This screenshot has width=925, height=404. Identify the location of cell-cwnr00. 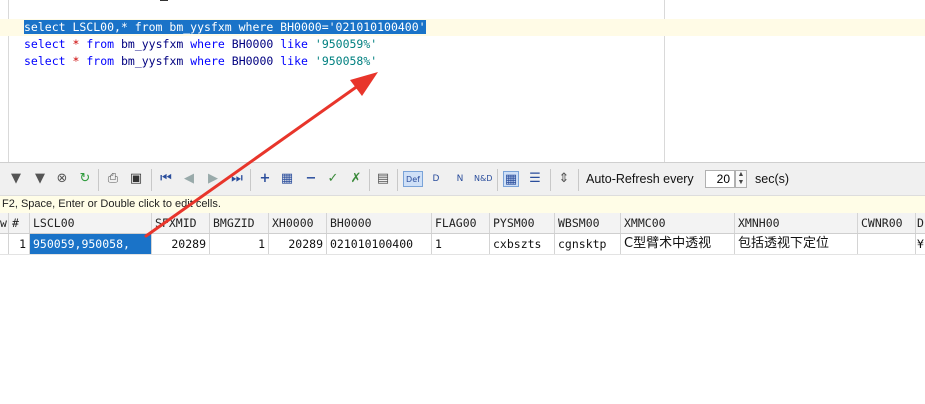
(887, 244).